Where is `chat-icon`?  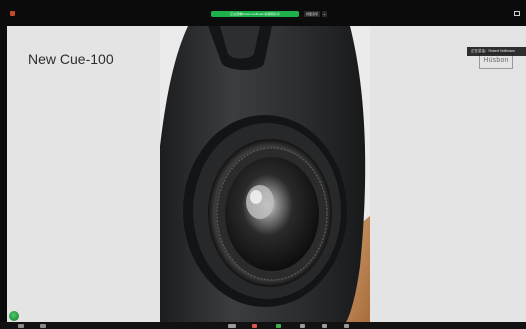 chat-icon is located at coordinates (254, 326).